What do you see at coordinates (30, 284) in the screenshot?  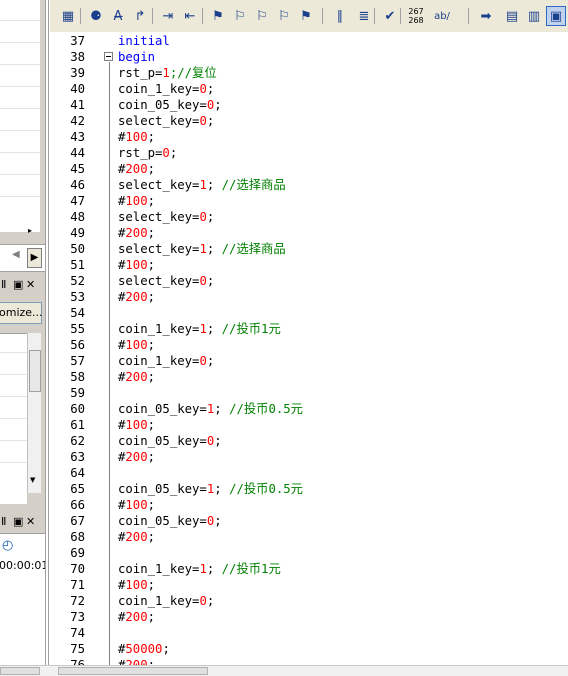 I see `close-icon: ✕` at bounding box center [30, 284].